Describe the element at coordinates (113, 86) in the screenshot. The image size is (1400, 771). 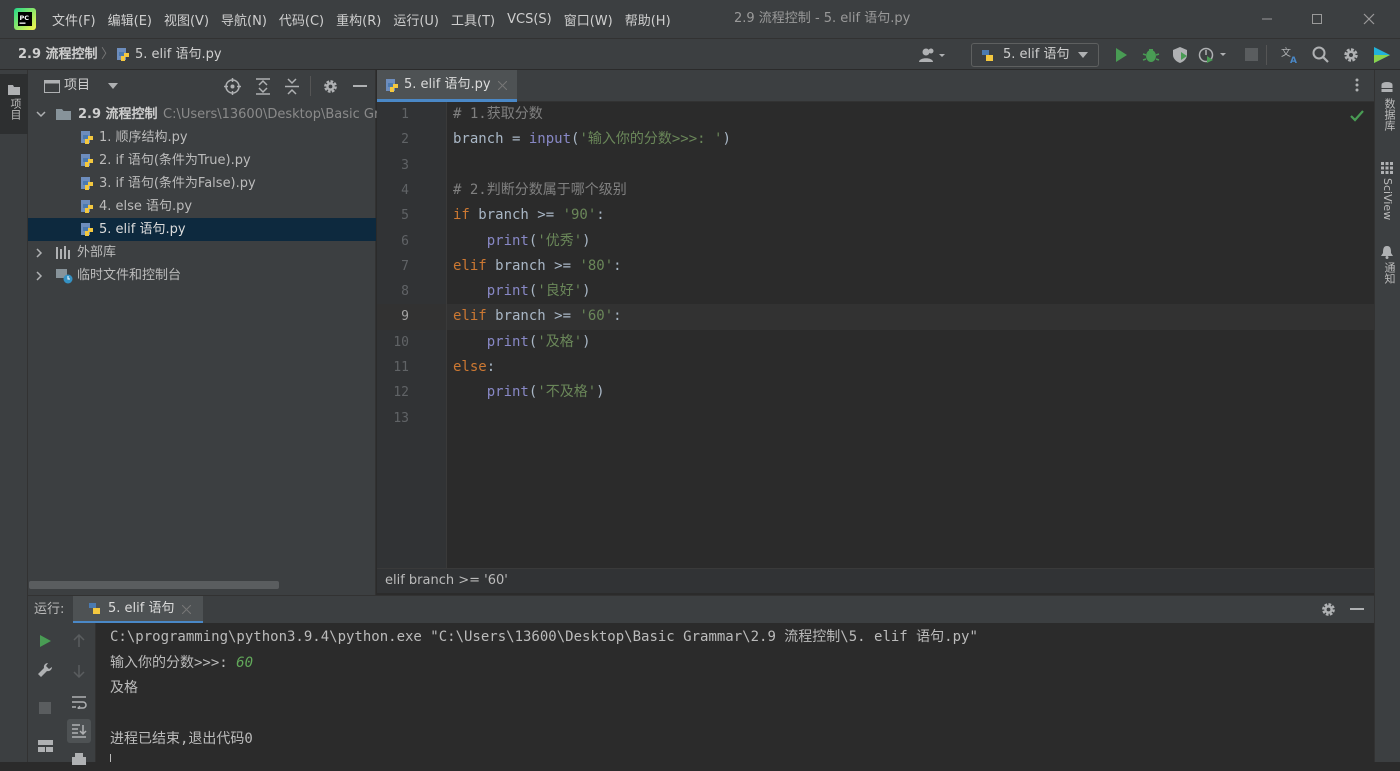
I see `view-dropdown-chevron-icon` at that location.